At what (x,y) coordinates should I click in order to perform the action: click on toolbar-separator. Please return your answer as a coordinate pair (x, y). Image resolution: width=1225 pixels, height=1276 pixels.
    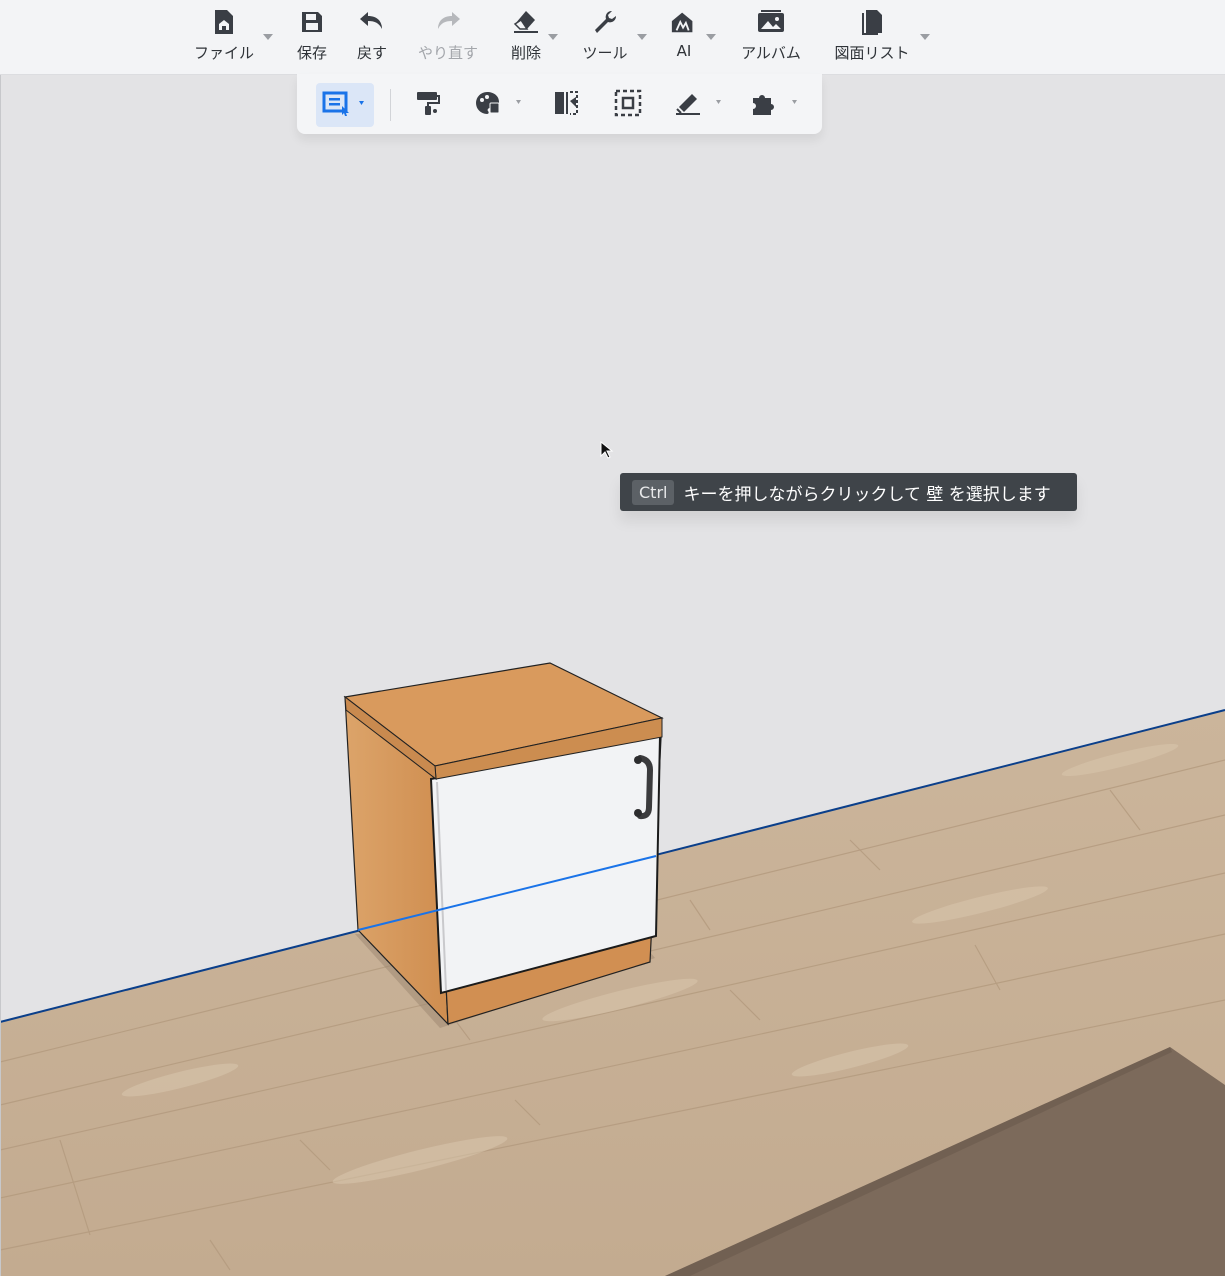
    Looking at the image, I should click on (390, 105).